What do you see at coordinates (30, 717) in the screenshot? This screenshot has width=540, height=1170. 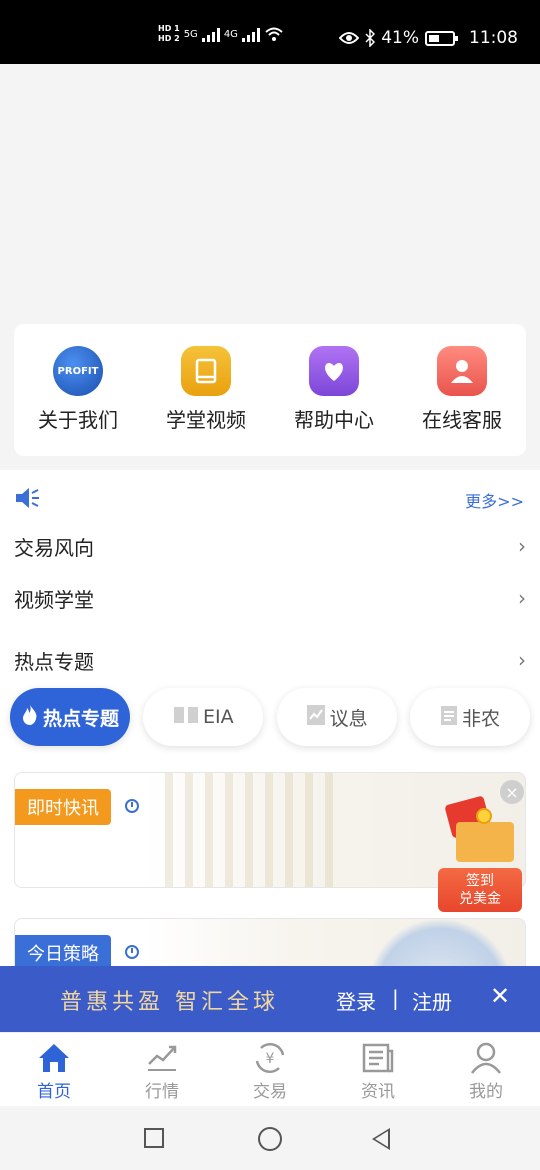 I see `flame-icon` at bounding box center [30, 717].